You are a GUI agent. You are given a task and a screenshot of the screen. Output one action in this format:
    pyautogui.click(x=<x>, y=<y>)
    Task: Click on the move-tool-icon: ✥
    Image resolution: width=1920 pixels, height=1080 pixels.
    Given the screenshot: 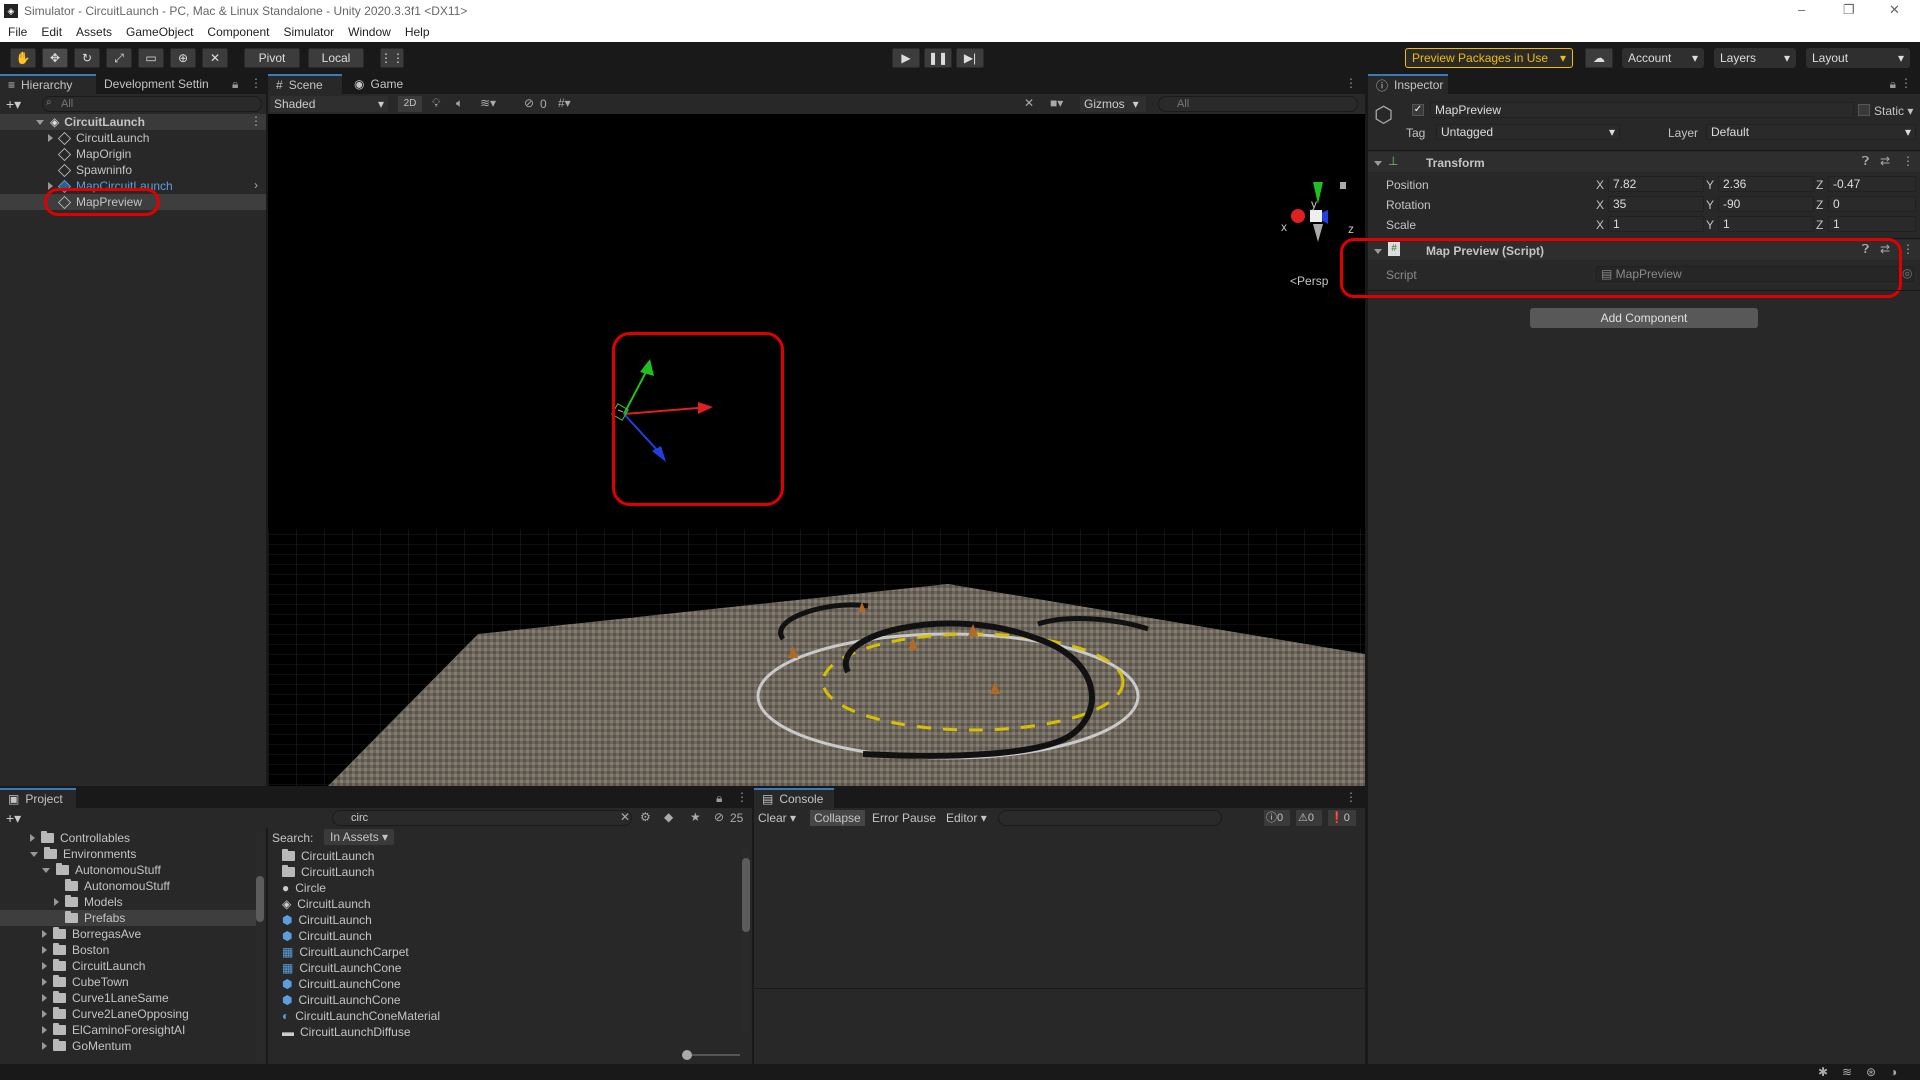 What is the action you would take?
    pyautogui.click(x=55, y=58)
    